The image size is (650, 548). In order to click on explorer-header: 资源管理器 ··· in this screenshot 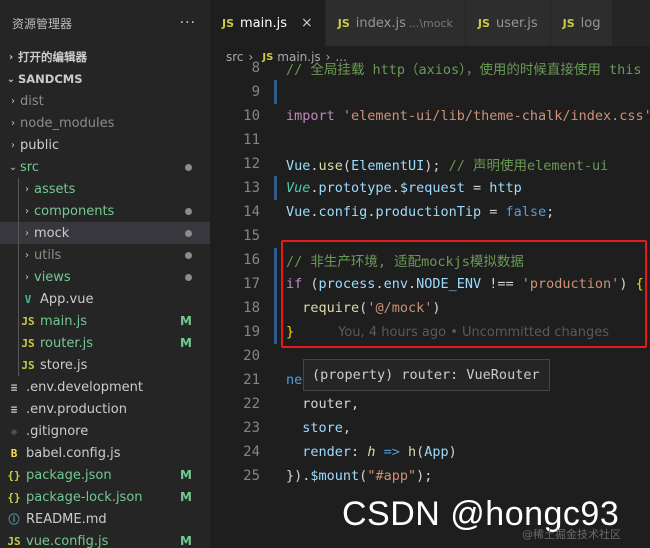, I will do `click(105, 23)`.